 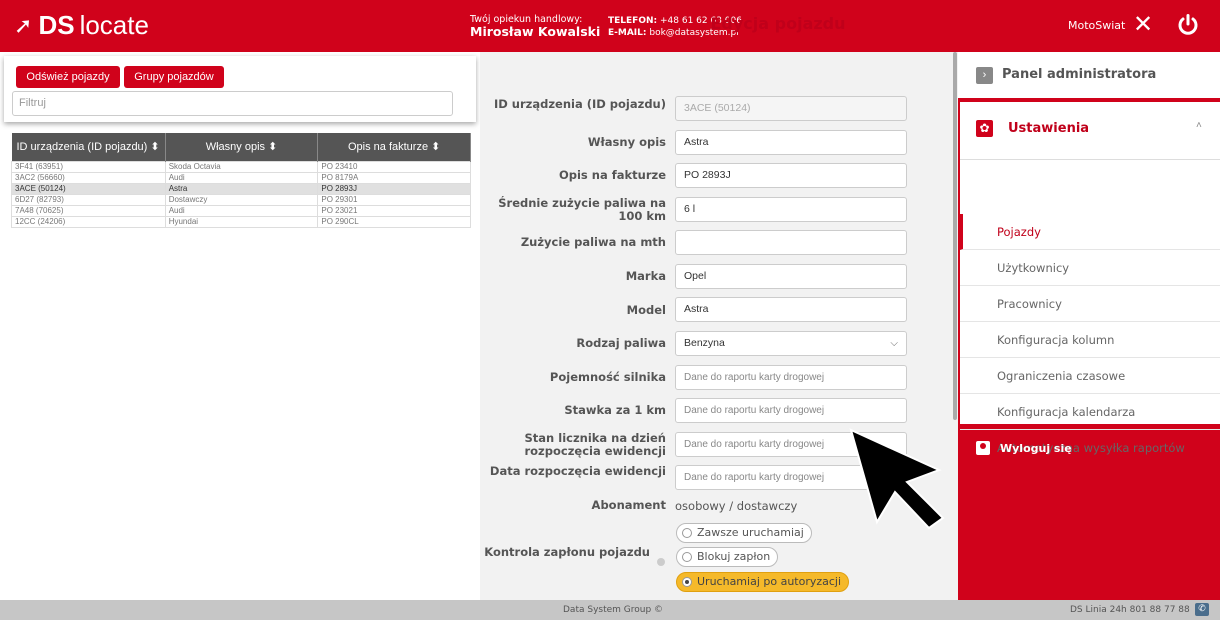 I want to click on phone-icon: ✆, so click(x=1202, y=609).